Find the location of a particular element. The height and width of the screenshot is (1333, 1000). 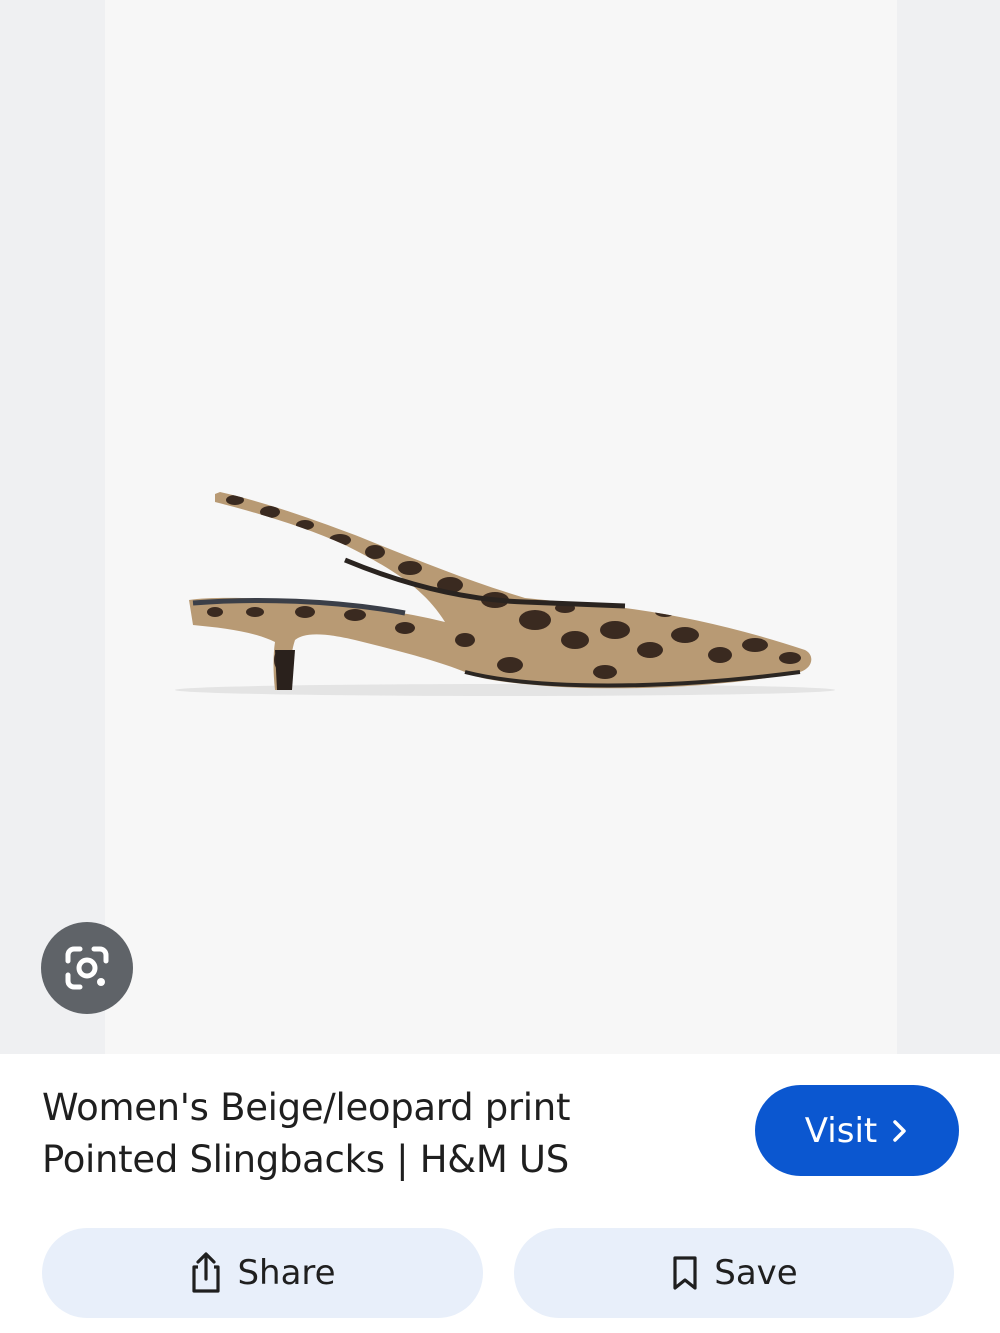

save-button-label: Save is located at coordinates (756, 1273).